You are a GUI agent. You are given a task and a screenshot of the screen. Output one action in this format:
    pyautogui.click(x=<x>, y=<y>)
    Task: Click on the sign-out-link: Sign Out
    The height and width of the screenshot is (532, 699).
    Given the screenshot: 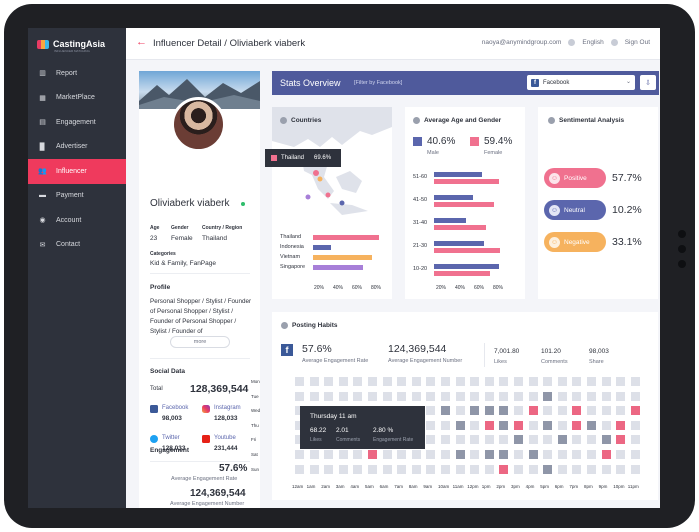 What is the action you would take?
    pyautogui.click(x=637, y=42)
    